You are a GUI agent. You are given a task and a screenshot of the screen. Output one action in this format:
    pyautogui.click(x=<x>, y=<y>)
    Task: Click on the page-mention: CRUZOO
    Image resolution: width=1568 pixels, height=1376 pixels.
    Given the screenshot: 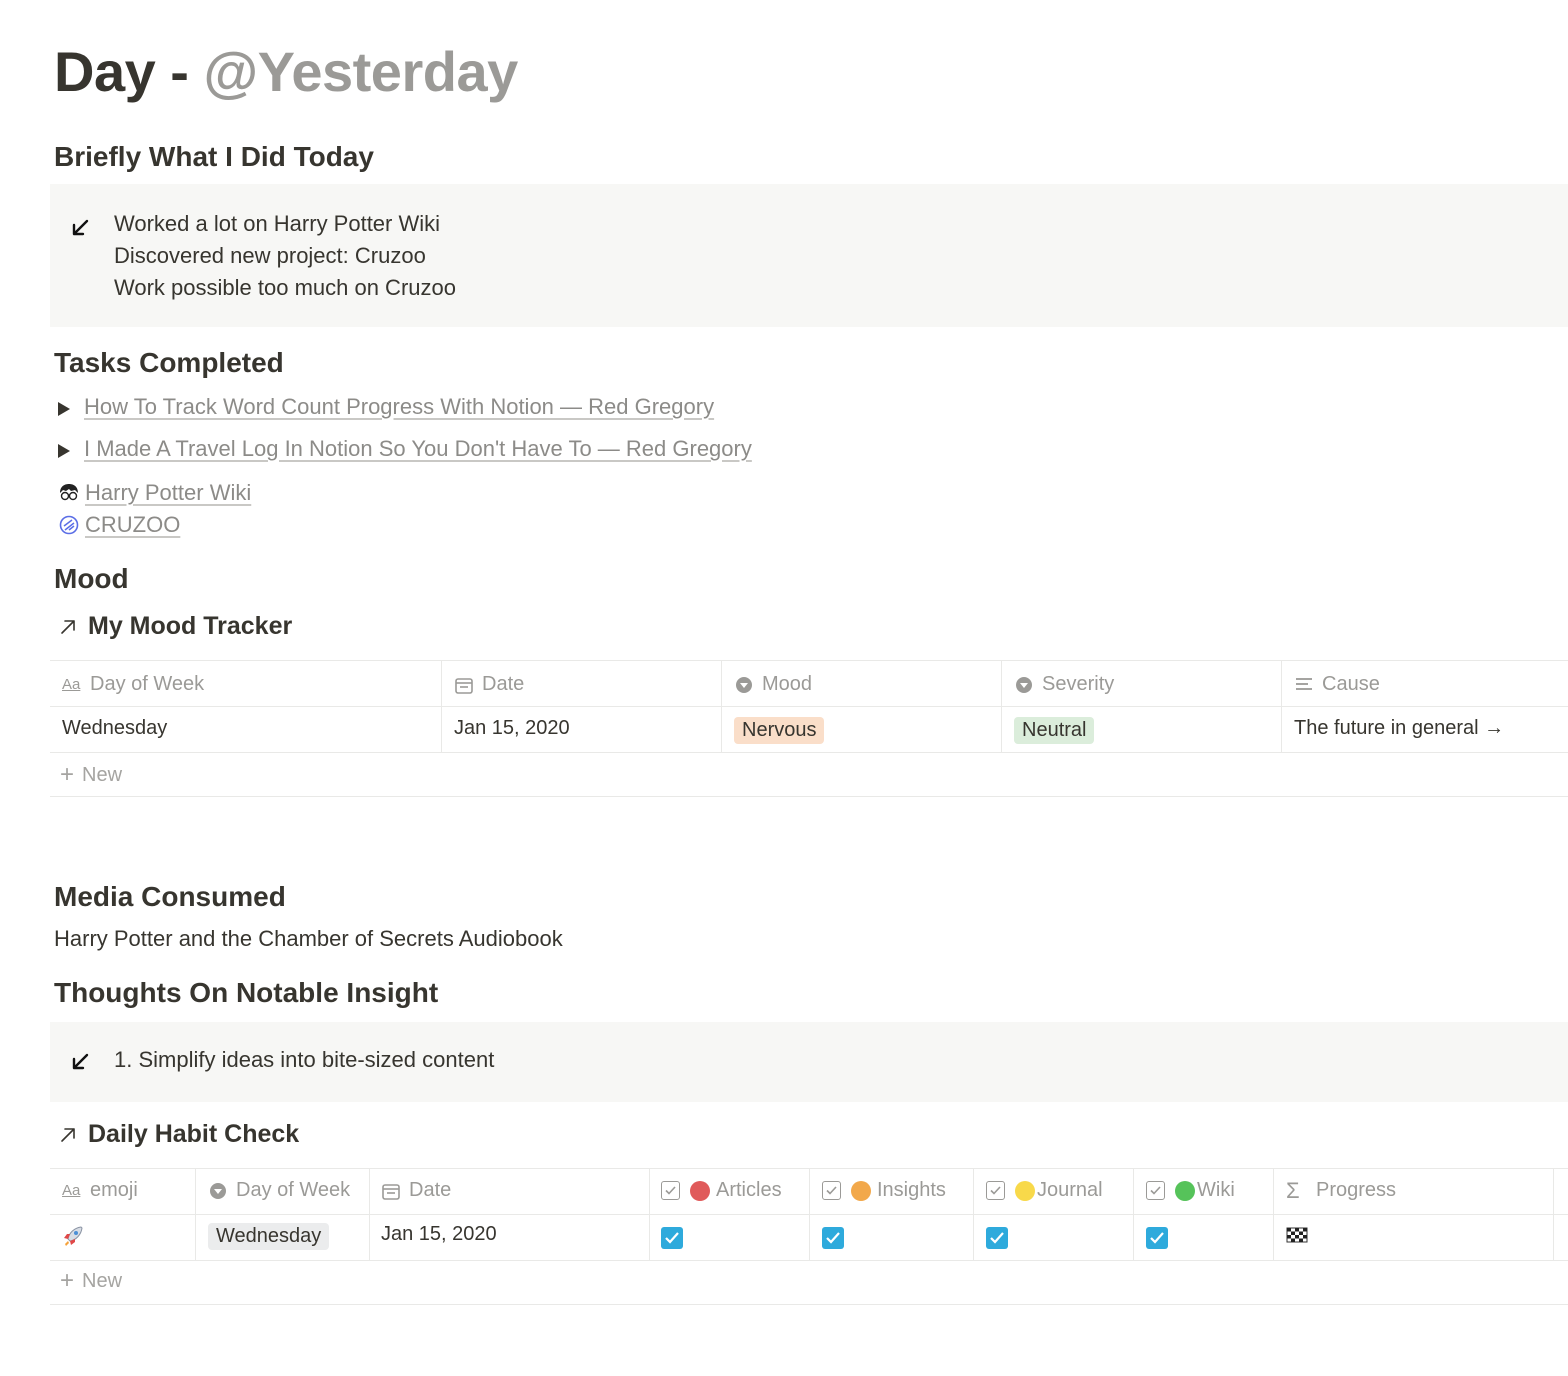 What is the action you would take?
    pyautogui.click(x=119, y=525)
    